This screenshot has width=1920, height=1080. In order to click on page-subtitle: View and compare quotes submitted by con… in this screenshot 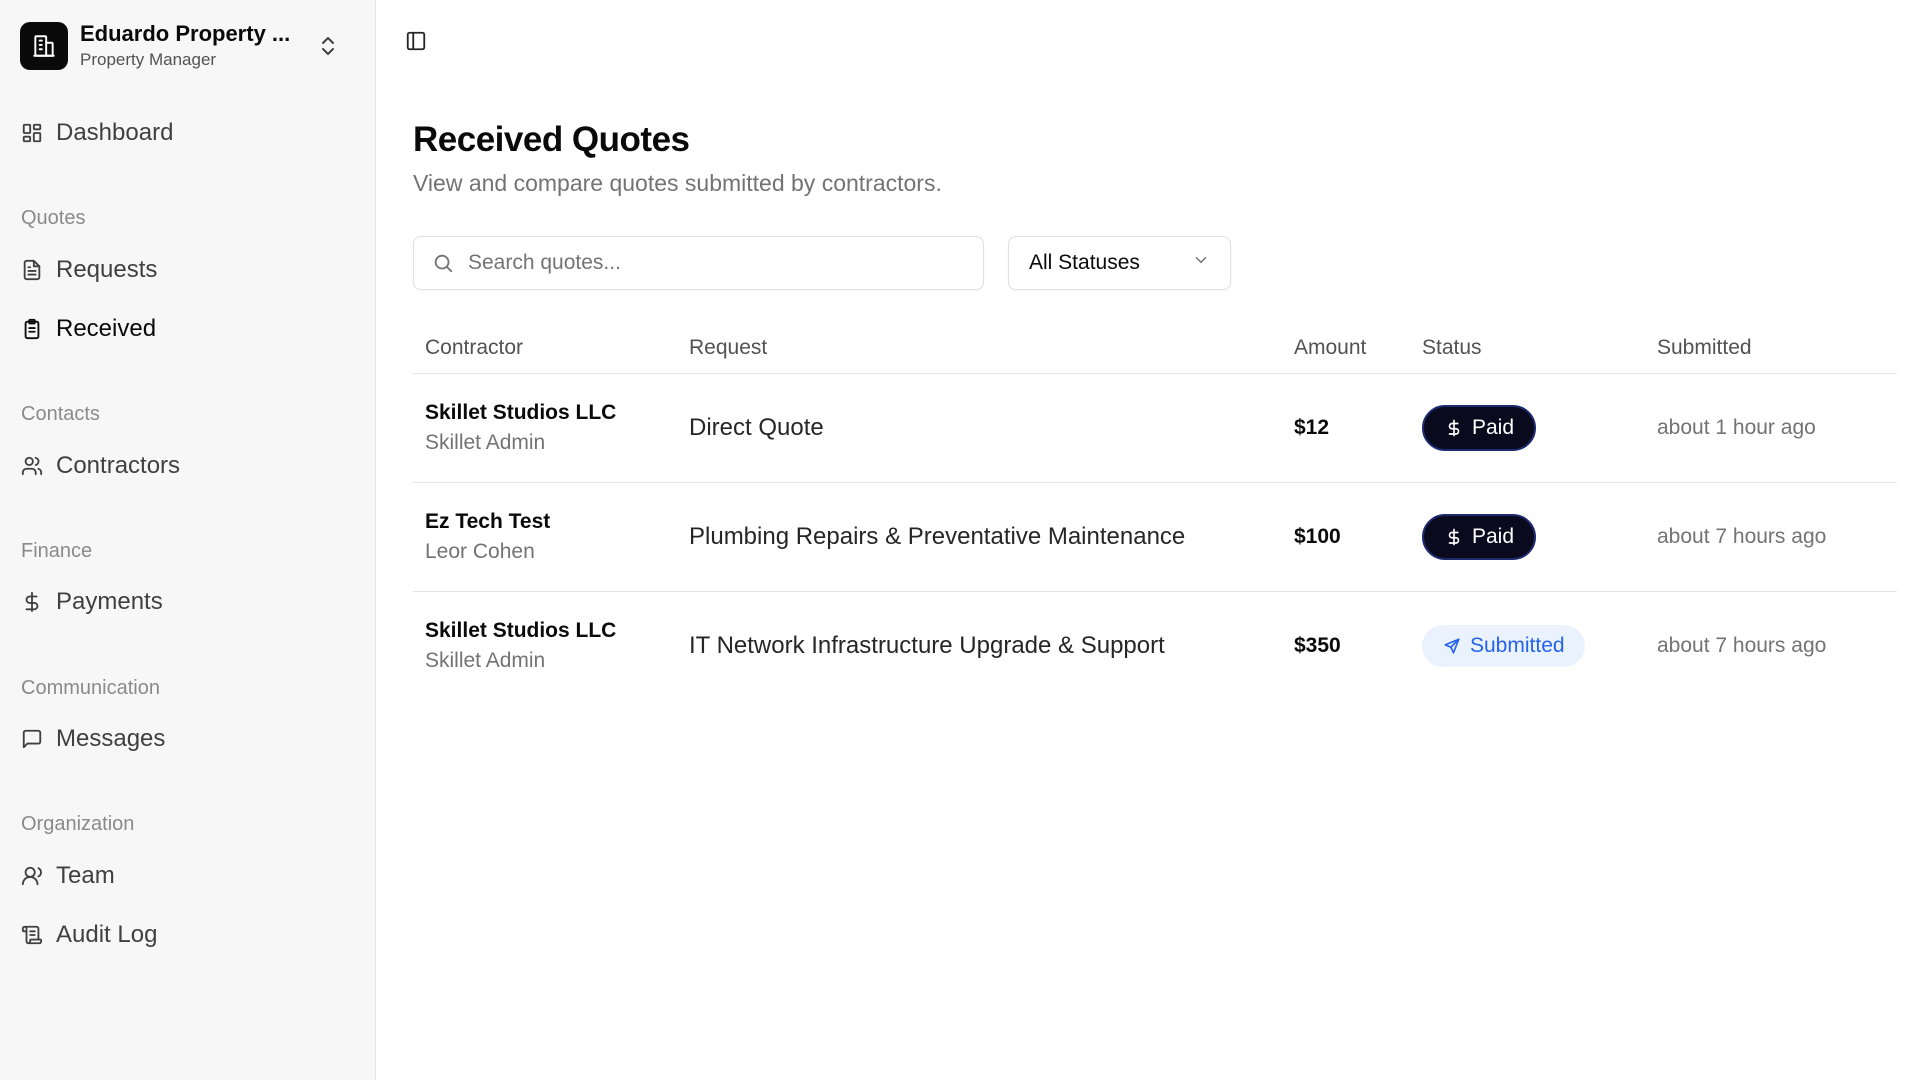, I will do `click(677, 183)`.